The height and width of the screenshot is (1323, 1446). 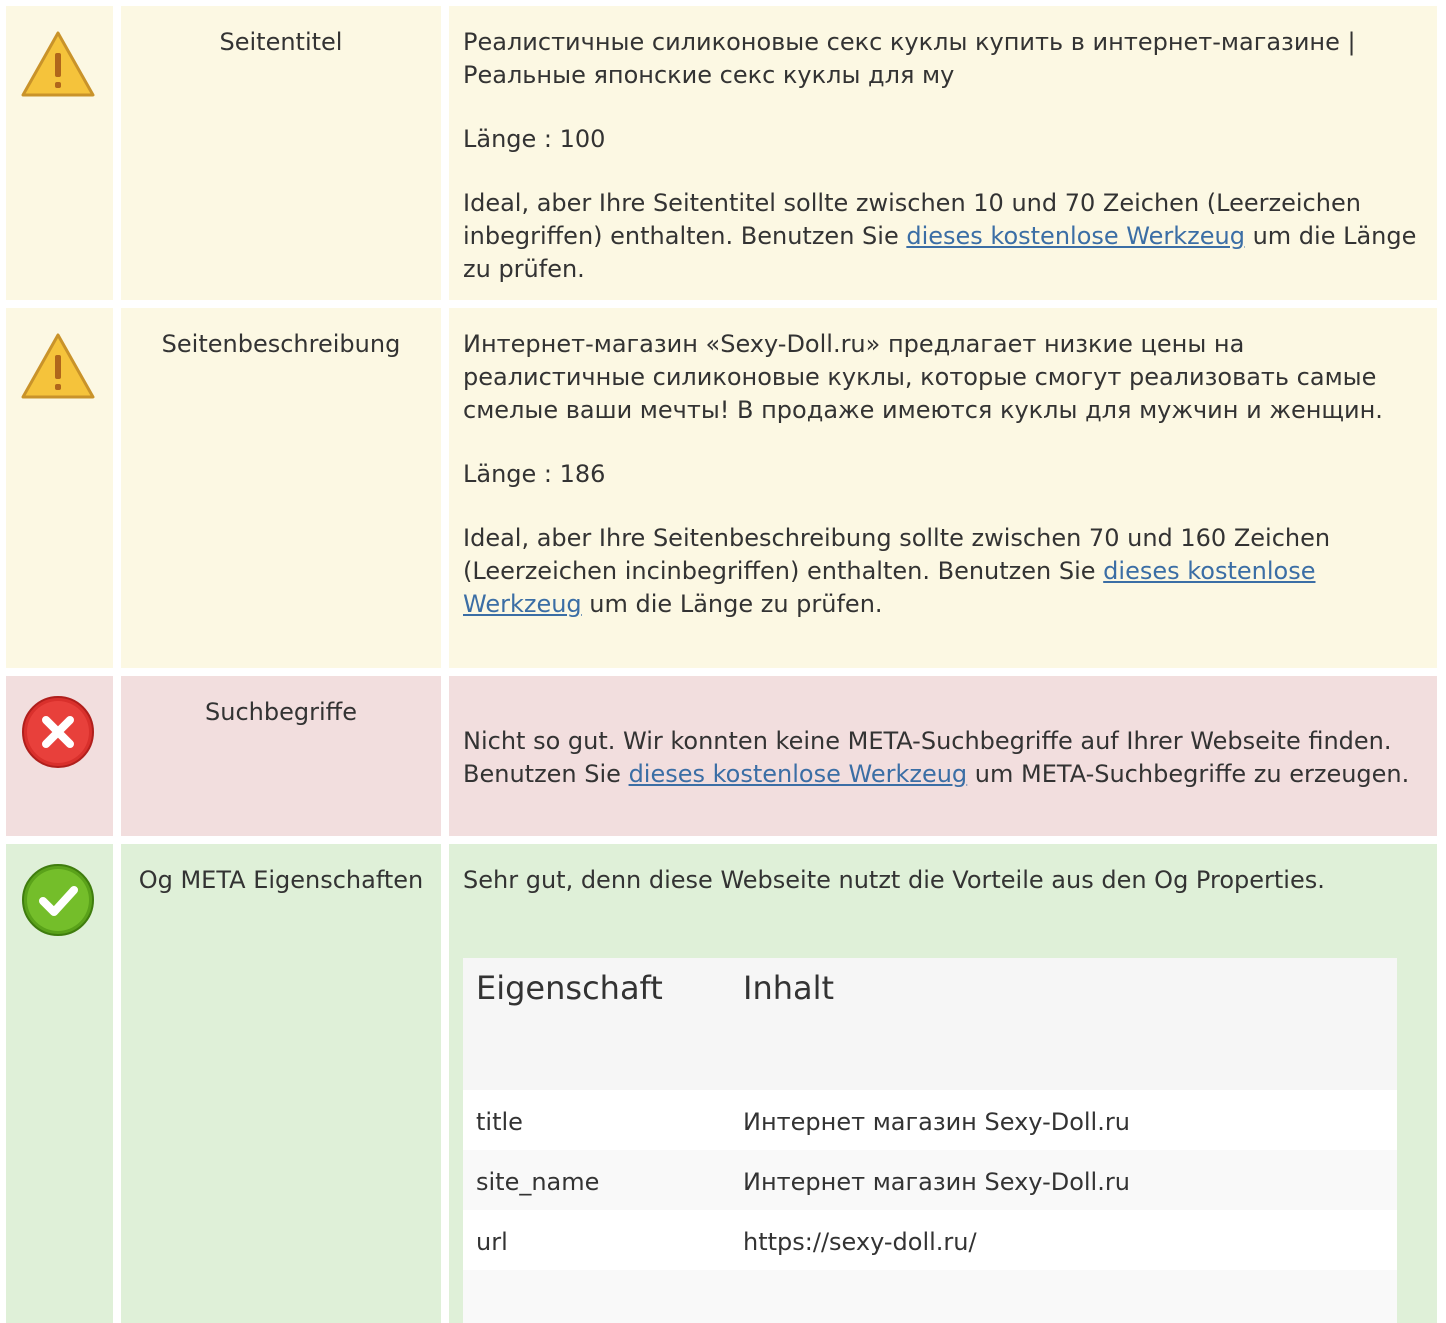 What do you see at coordinates (58, 732) in the screenshot?
I see `error-icon` at bounding box center [58, 732].